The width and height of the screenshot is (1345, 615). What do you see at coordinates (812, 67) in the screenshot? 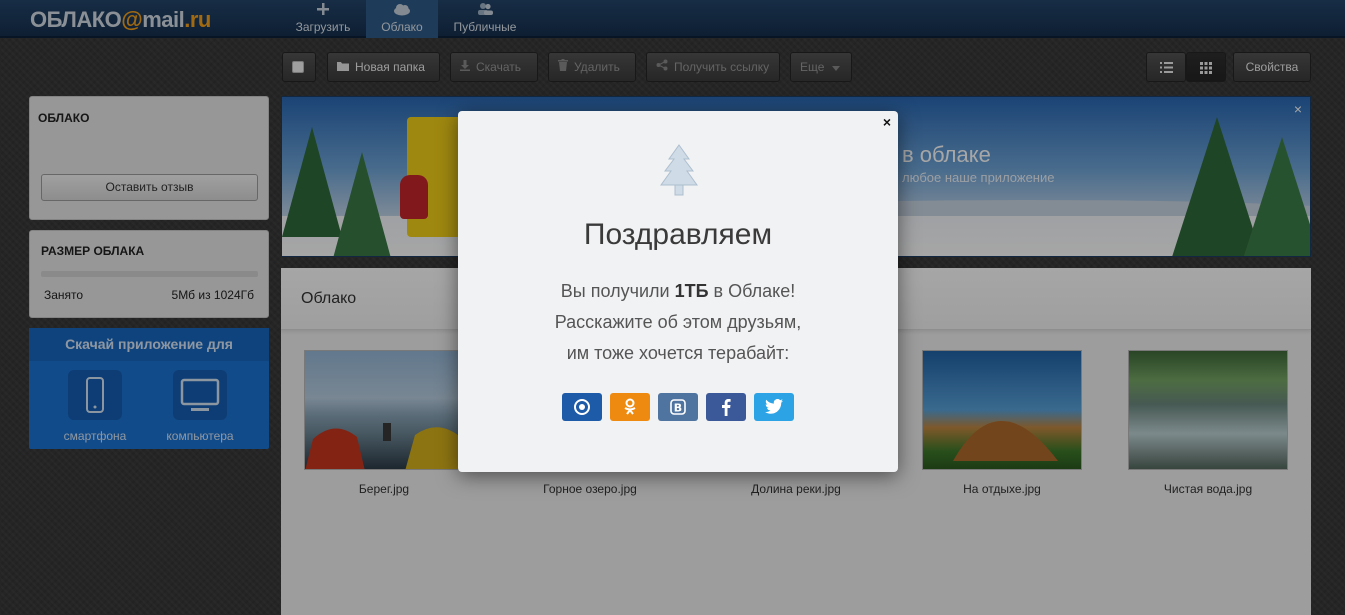
I see `more-label: Еще` at bounding box center [812, 67].